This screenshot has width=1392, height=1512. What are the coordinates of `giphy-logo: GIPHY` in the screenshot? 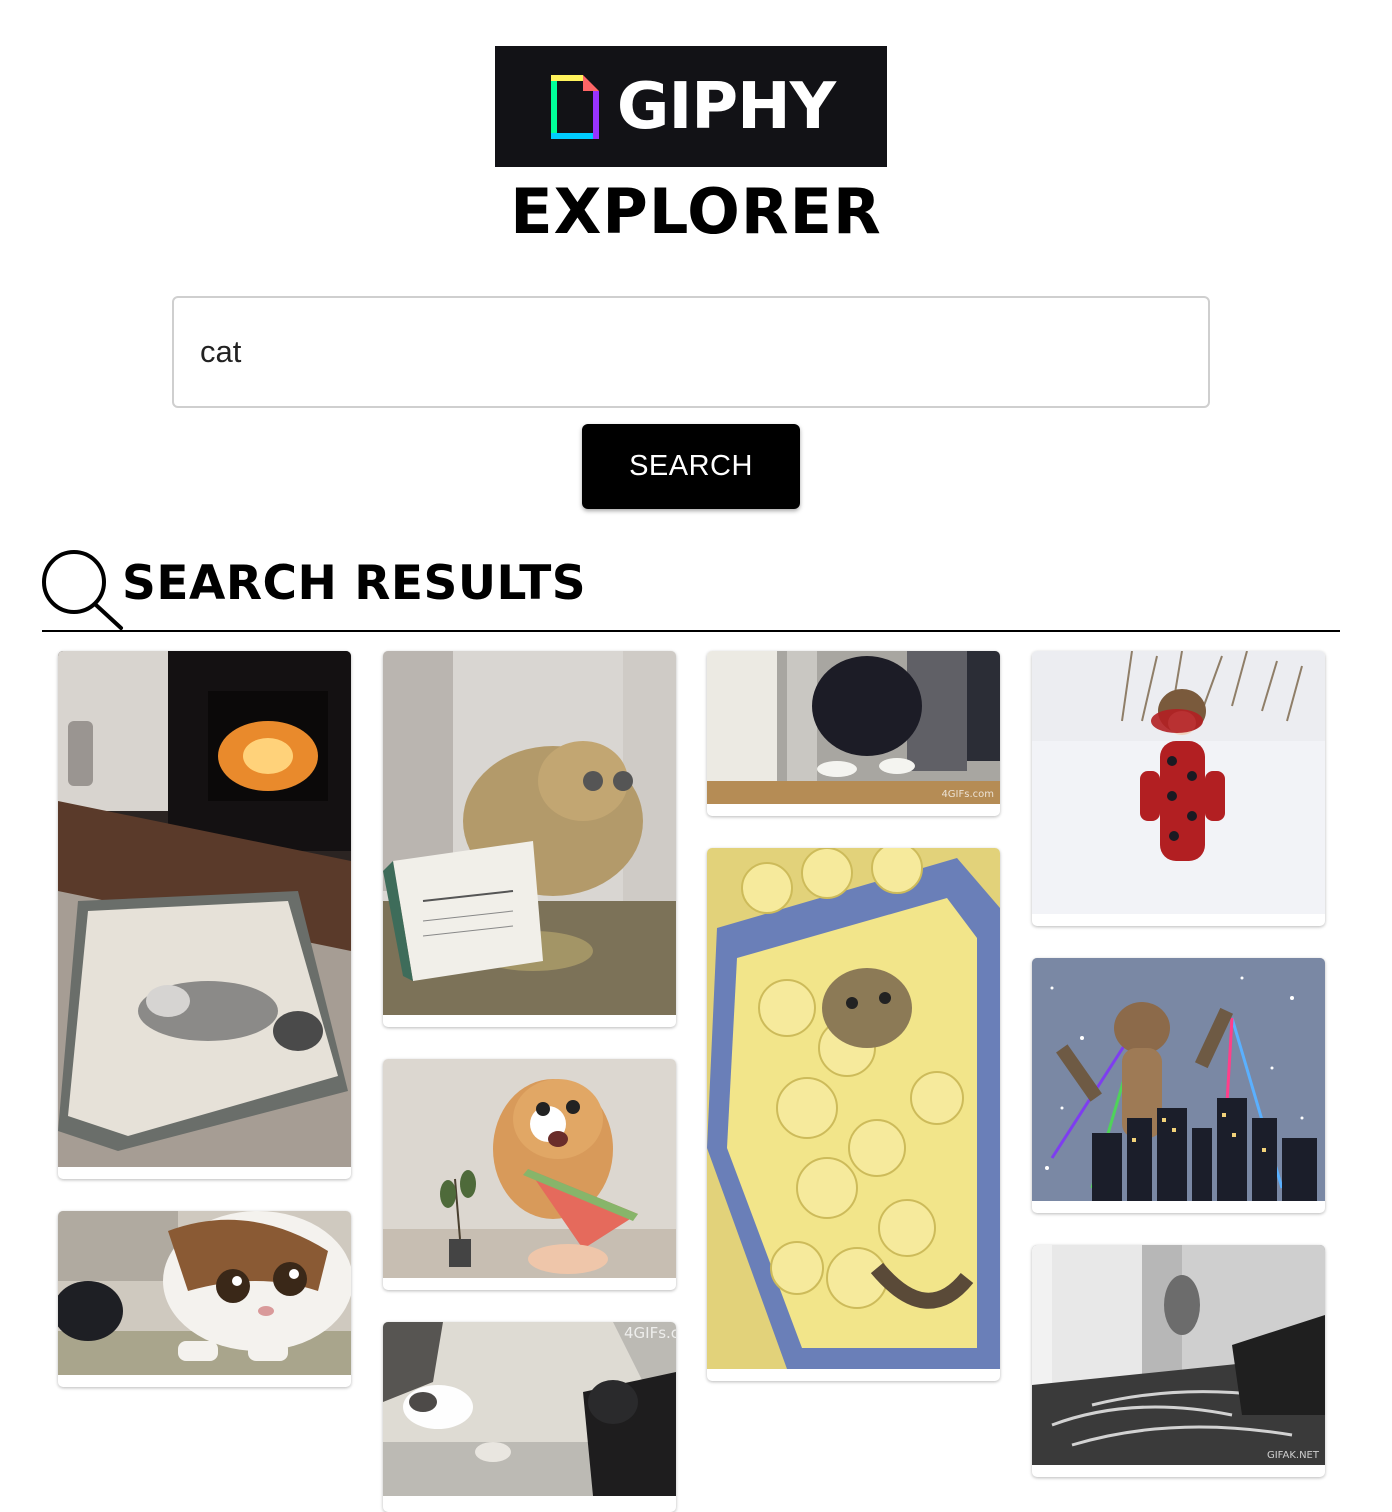 It's located at (691, 106).